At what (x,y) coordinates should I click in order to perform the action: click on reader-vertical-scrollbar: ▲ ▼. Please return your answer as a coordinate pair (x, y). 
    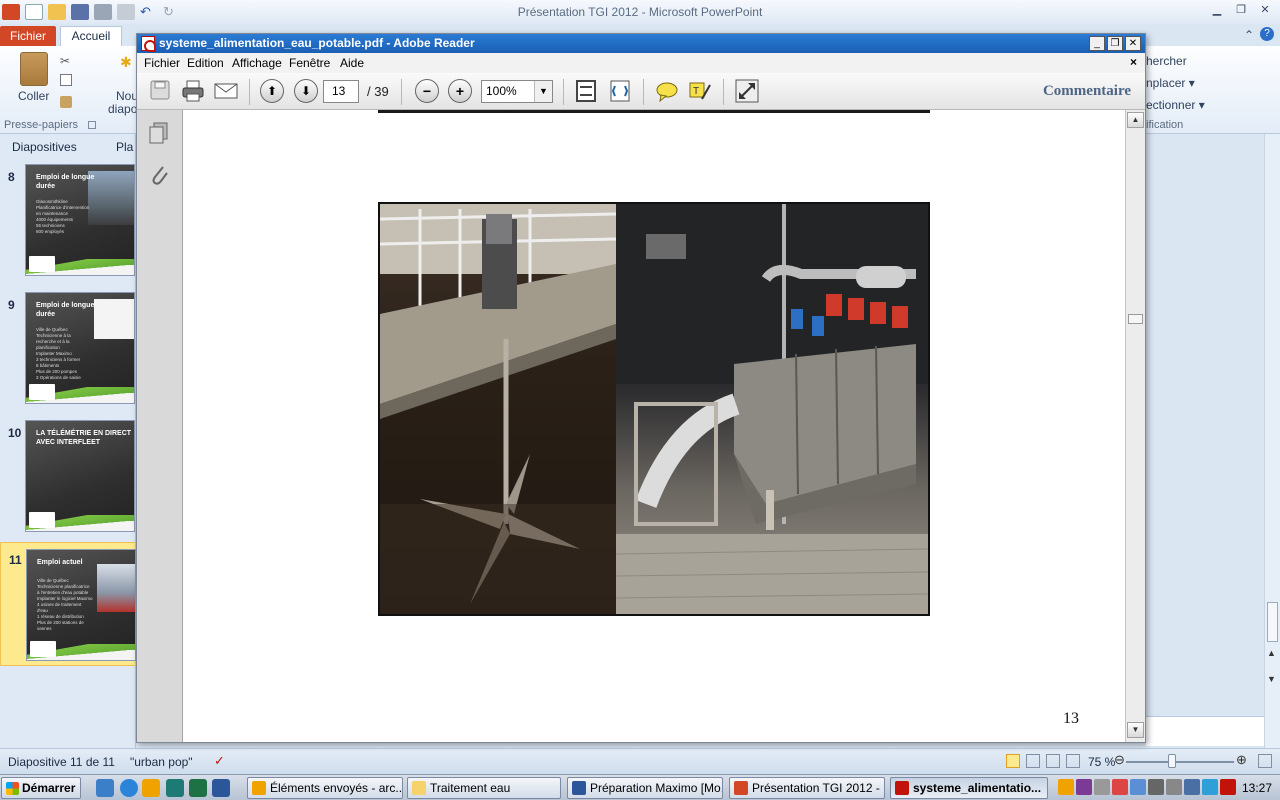
    Looking at the image, I should click on (1135, 426).